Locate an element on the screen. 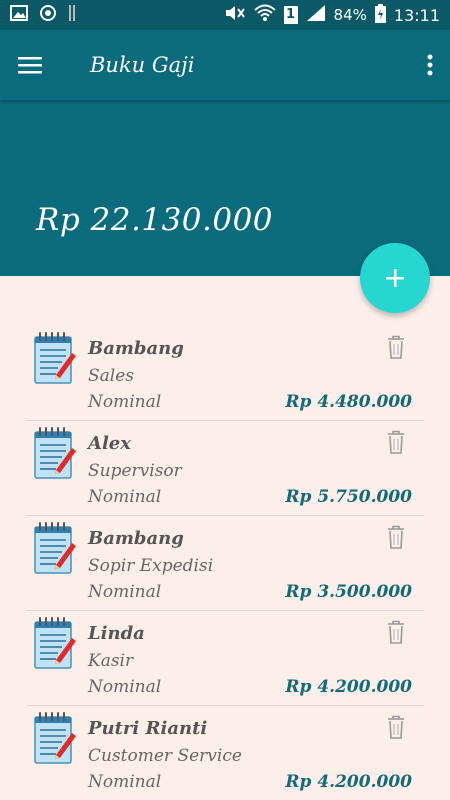 Image resolution: width=450 pixels, height=800 pixels. employee-role: Sopir Expedisi is located at coordinates (151, 566).